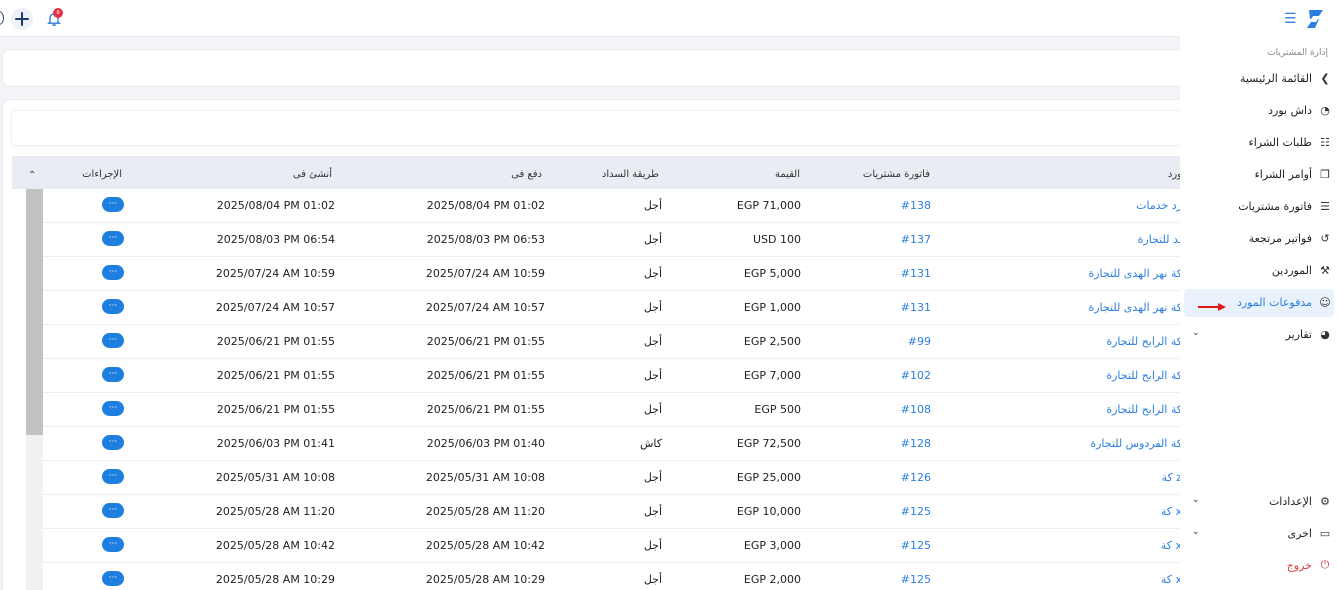  Describe the element at coordinates (916, 375) in the screenshot. I see `invoice-link: #102` at that location.